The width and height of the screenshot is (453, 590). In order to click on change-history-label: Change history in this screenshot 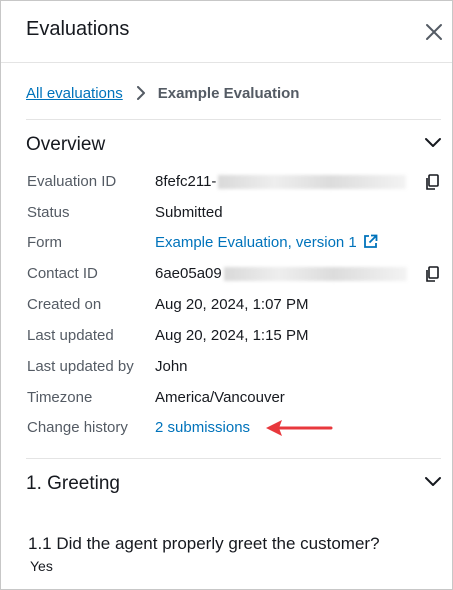, I will do `click(77, 427)`.